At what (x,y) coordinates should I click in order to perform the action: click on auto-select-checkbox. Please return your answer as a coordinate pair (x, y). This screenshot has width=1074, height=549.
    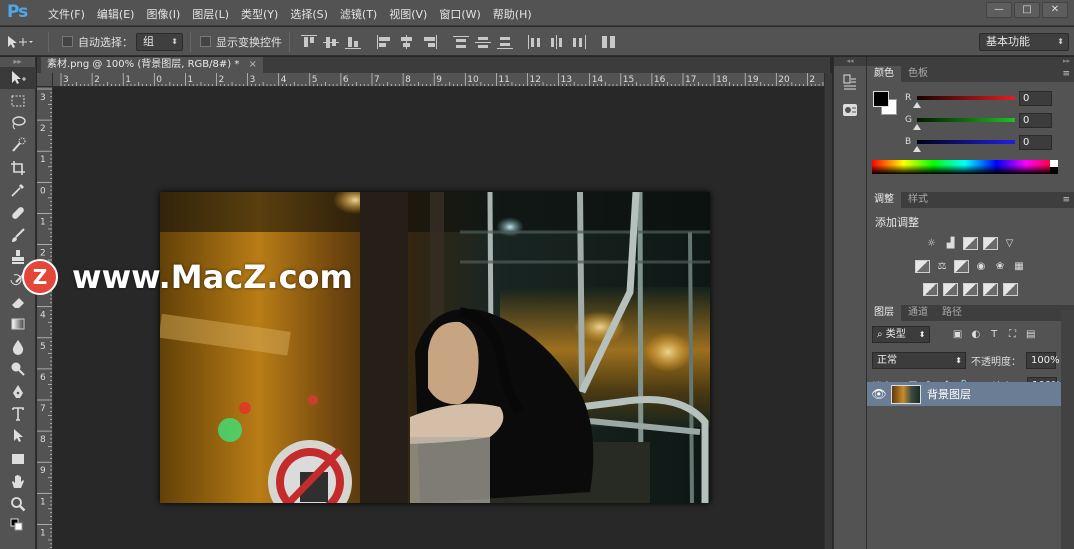
    Looking at the image, I should click on (67, 41).